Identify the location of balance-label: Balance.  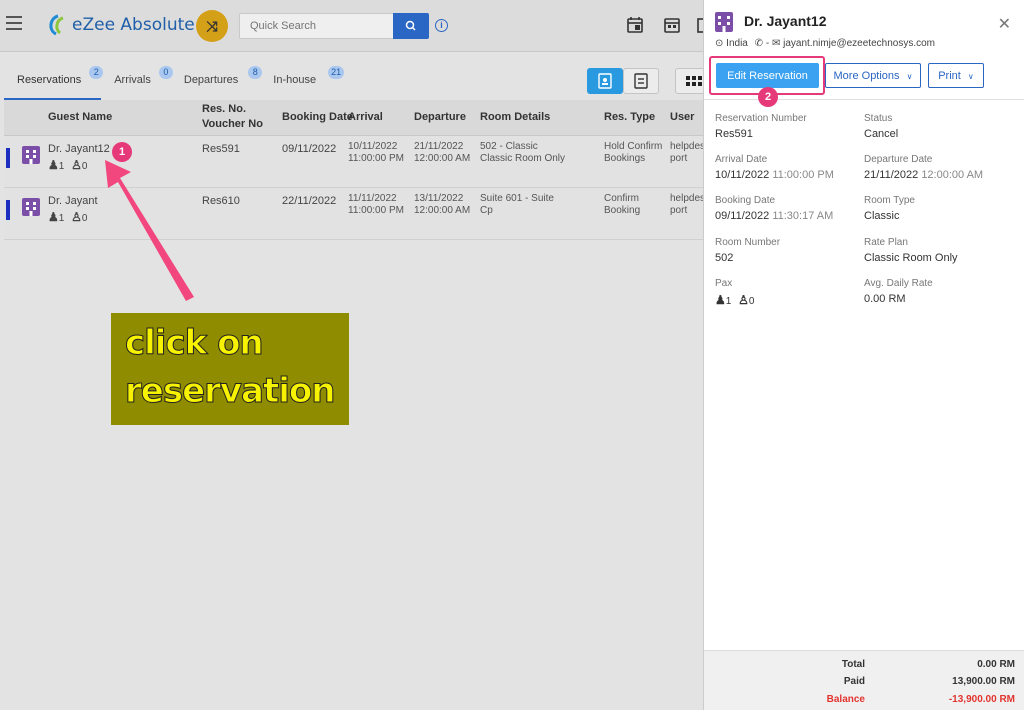
(845, 699).